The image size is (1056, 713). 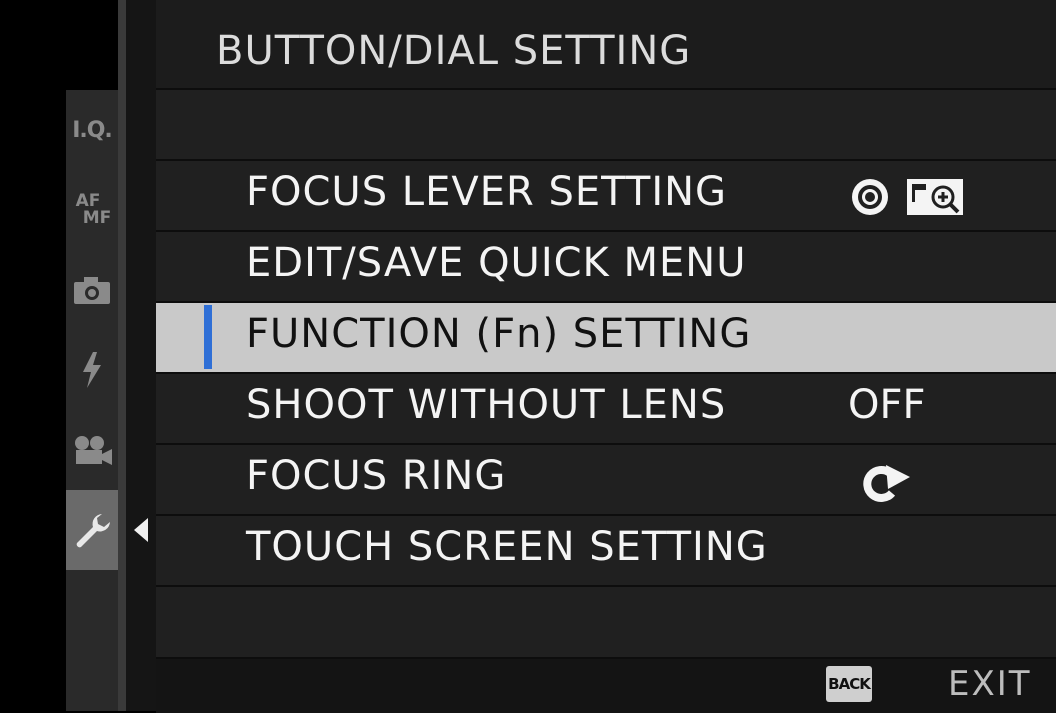 I want to click on menu-item-touch-screen-setting: TOUCH SCREEN SETTING, so click(x=606, y=549).